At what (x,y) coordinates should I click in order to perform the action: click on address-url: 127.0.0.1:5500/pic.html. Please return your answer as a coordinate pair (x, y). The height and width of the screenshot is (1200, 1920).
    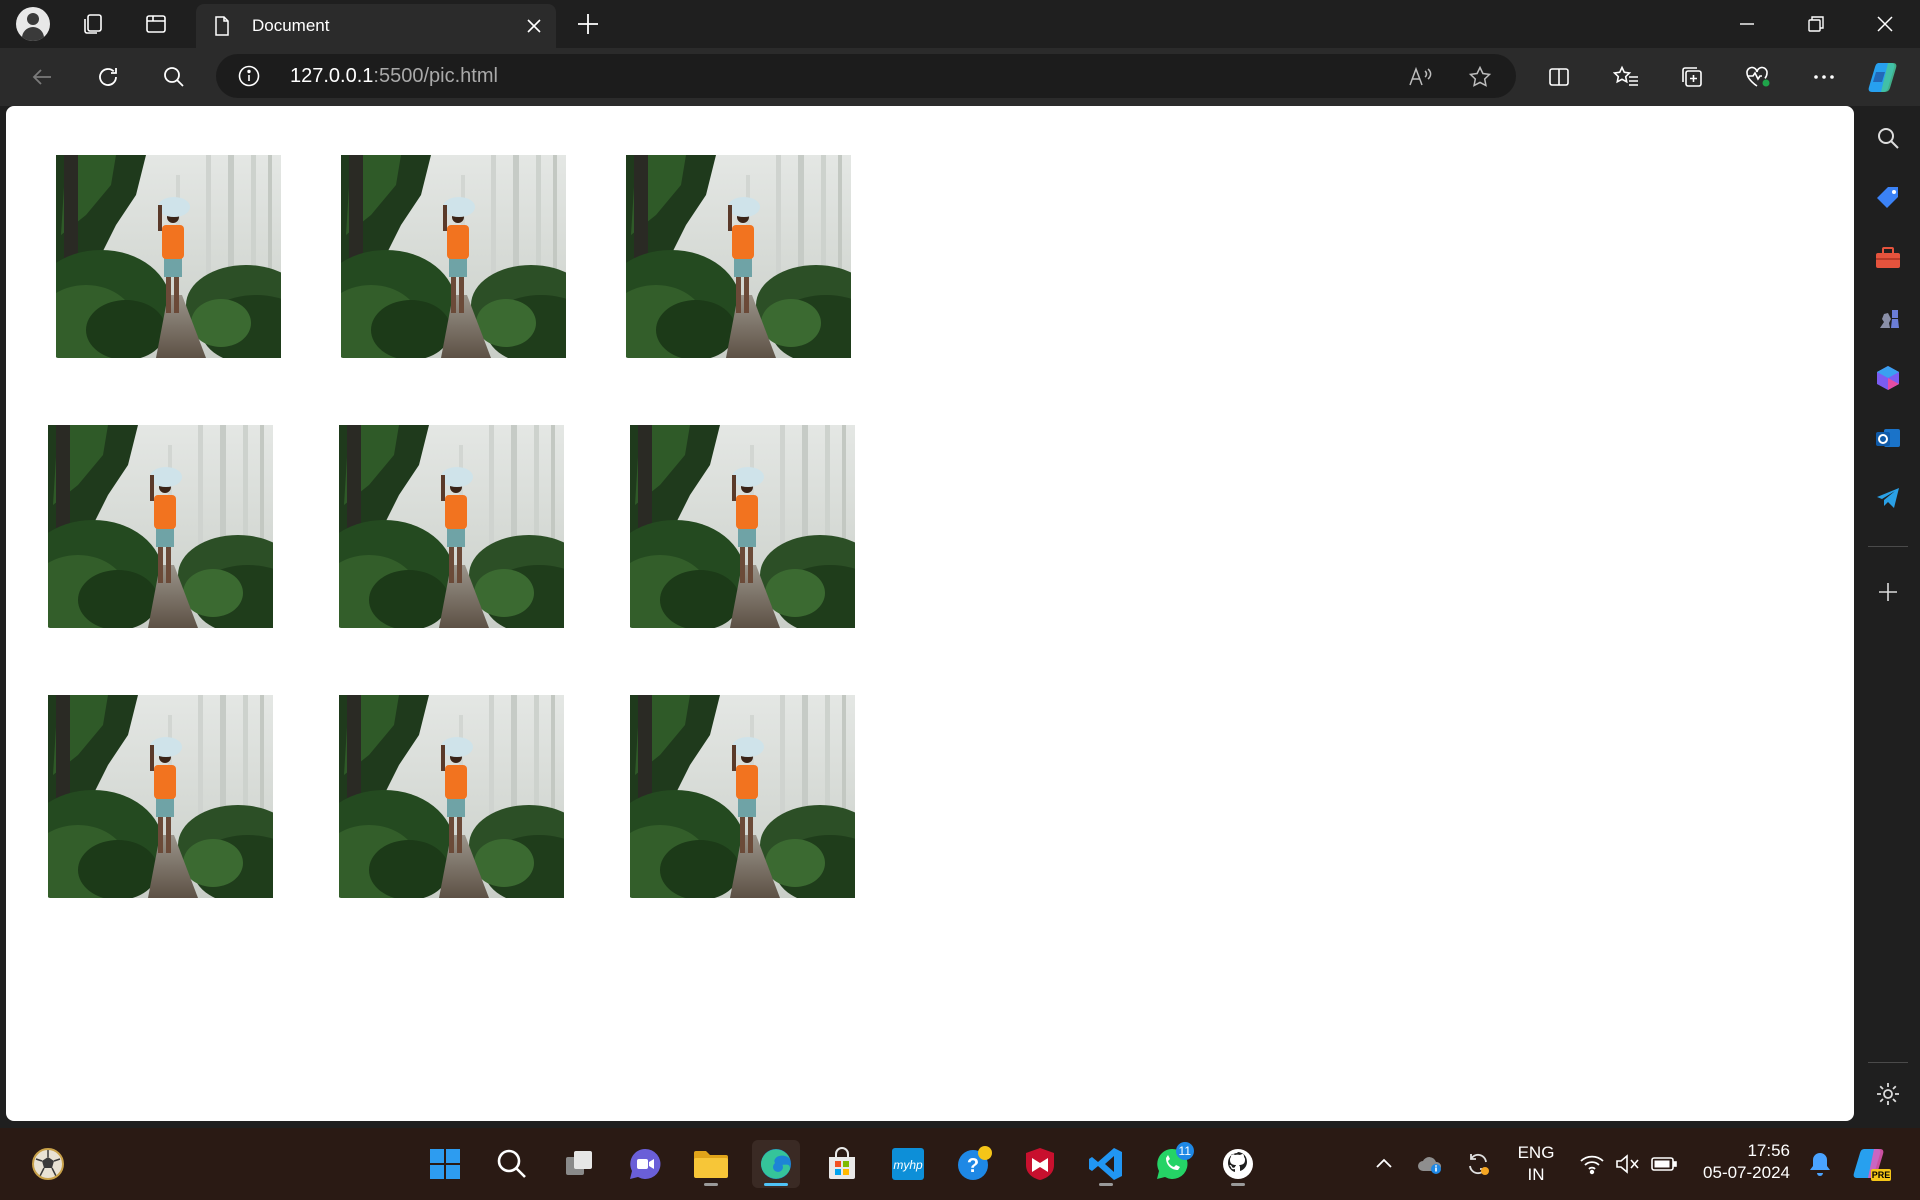
    Looking at the image, I should click on (394, 76).